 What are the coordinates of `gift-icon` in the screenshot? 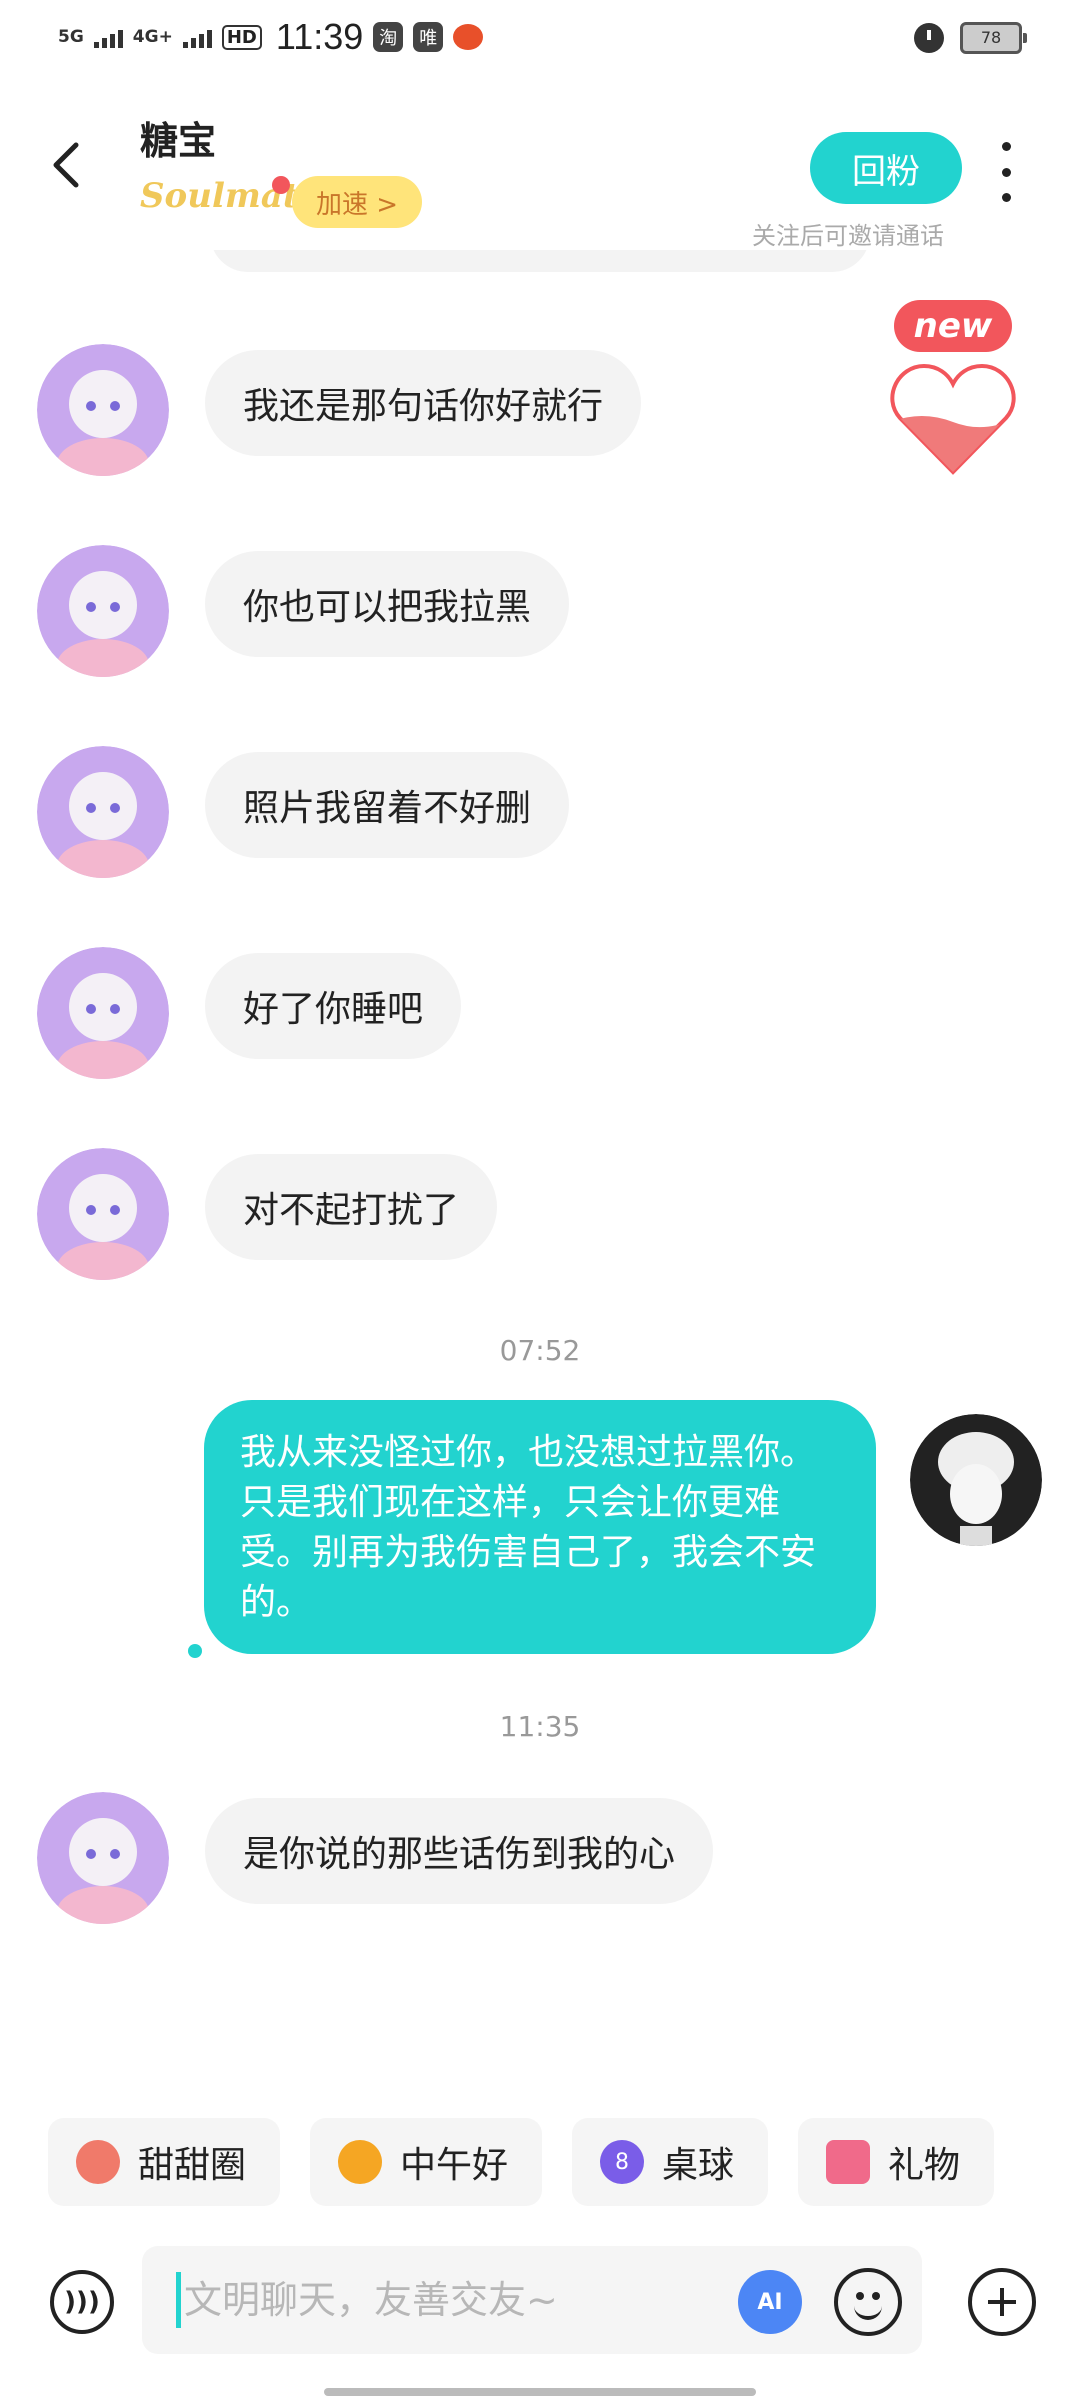 It's located at (848, 2162).